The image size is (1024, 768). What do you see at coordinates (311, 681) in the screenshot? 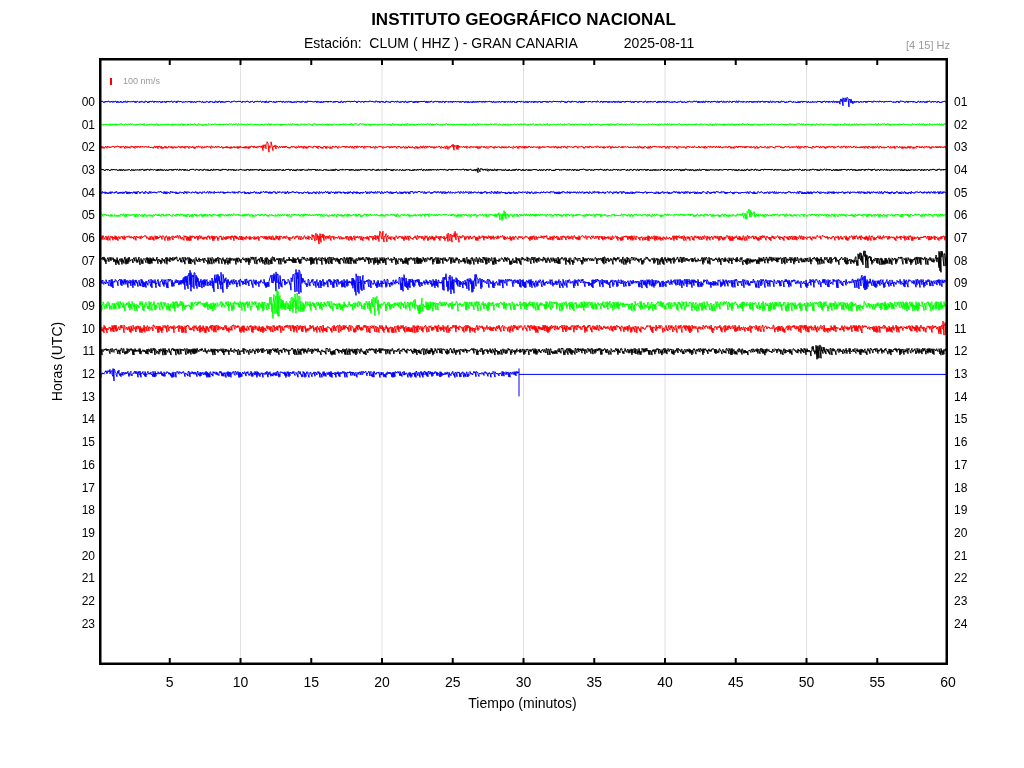
I see `tick-label: 15` at bounding box center [311, 681].